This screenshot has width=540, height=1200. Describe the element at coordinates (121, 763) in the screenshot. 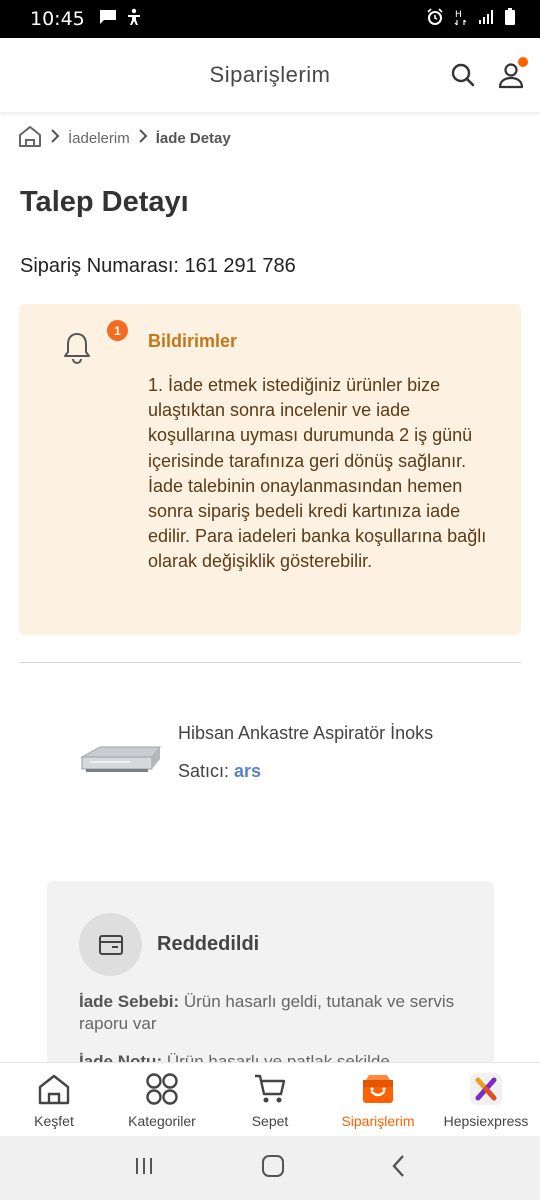

I see `product-image` at that location.